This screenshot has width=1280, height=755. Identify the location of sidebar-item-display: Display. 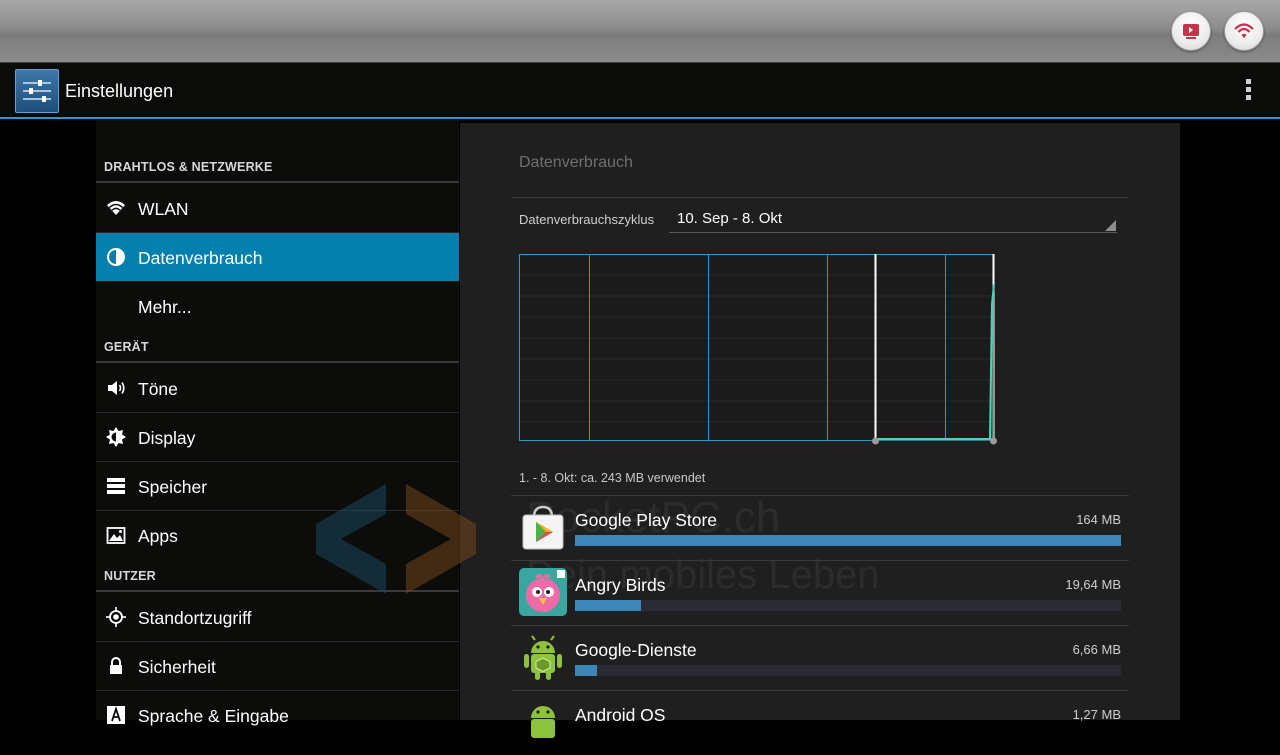
(277, 437).